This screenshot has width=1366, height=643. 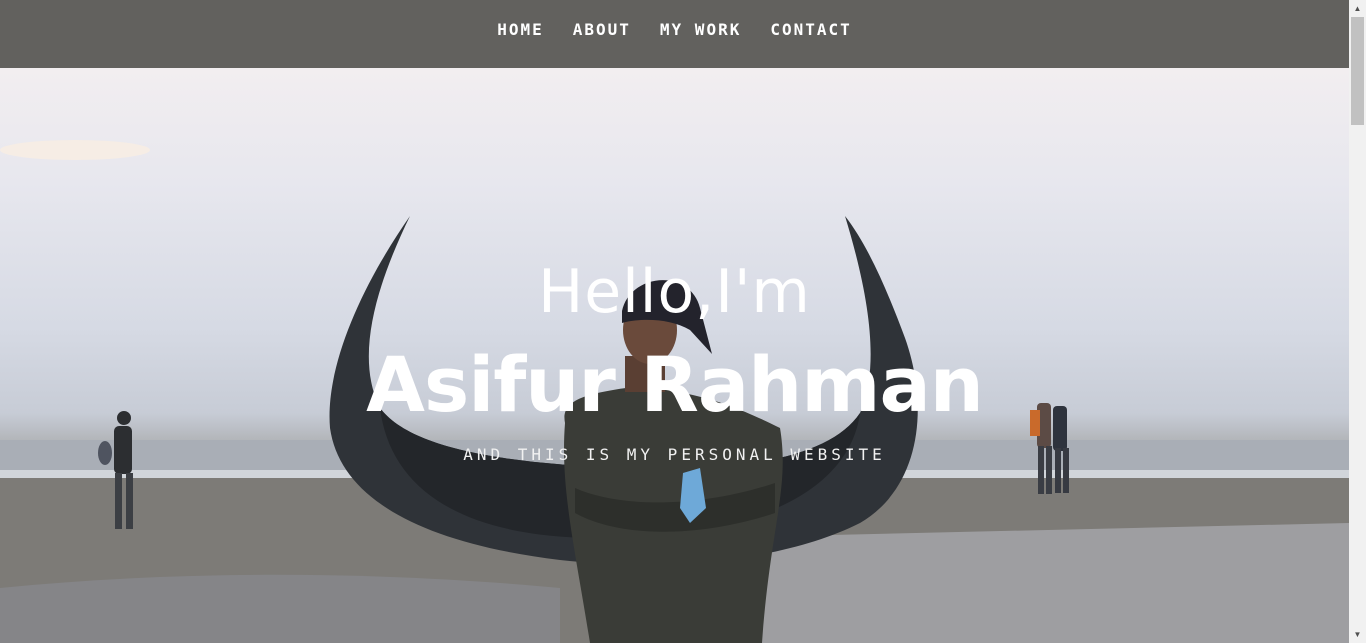 I want to click on nav-link-about: ABOUT, so click(x=602, y=29).